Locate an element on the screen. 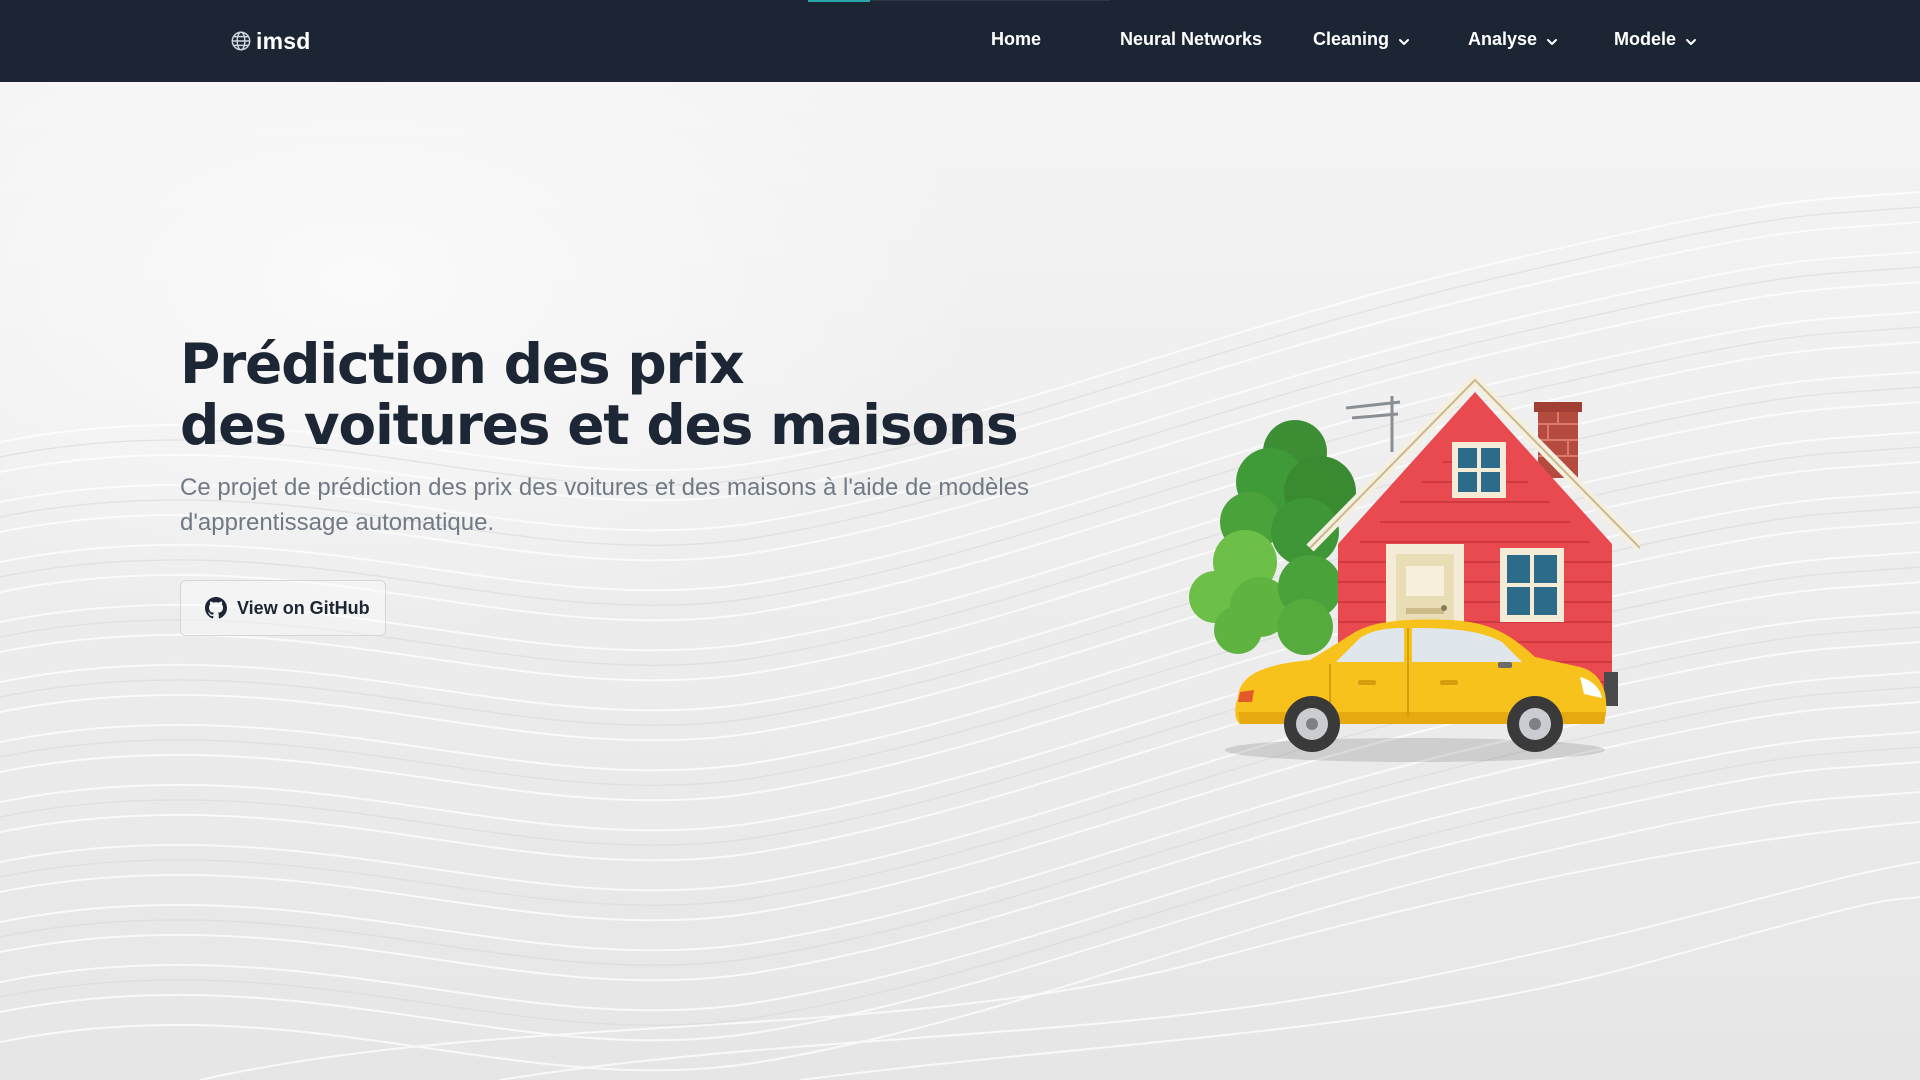 The width and height of the screenshot is (1920, 1080). nav-item-cleaning: Cleaning is located at coordinates (1362, 39).